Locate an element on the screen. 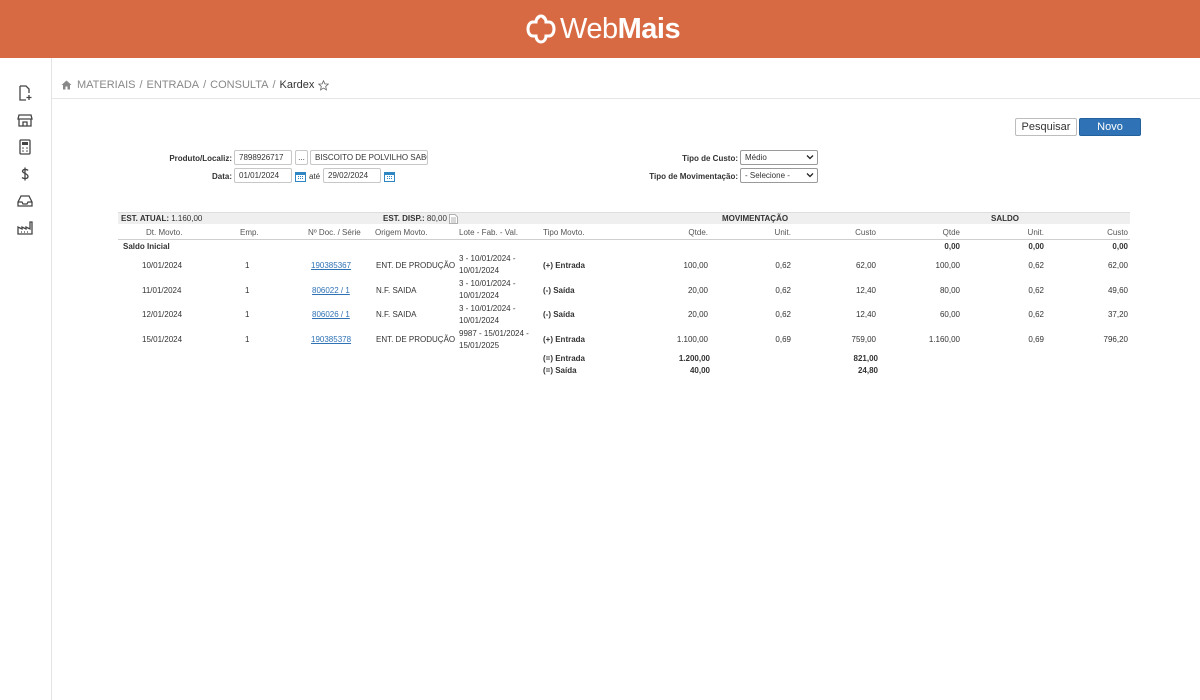 This screenshot has width=1200, height=700. col-lote-fab-val: Lote - Fab. - Val. is located at coordinates (488, 232).